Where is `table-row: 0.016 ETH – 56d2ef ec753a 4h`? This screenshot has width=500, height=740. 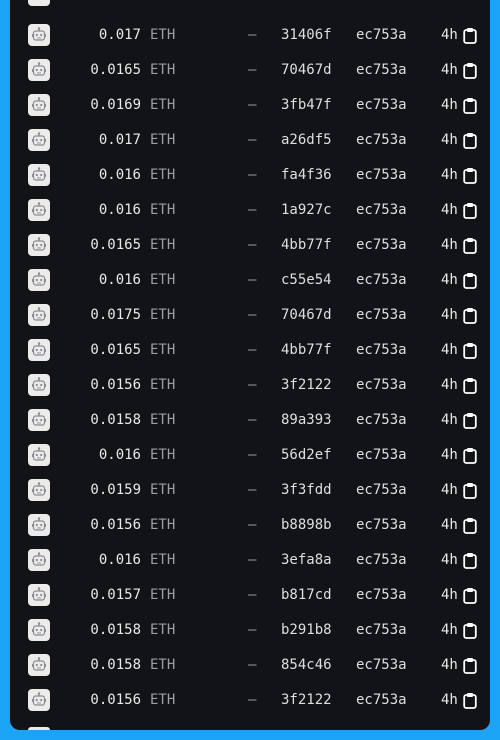
table-row: 0.016 ETH – 56d2ef ec753a 4h is located at coordinates (250, 455).